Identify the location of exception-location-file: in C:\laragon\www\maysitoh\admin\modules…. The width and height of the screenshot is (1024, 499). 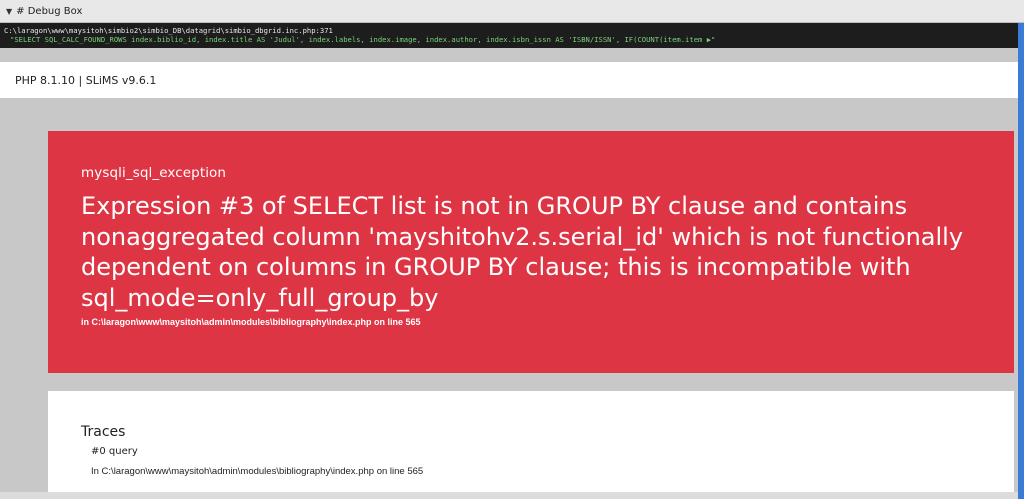
(226, 322).